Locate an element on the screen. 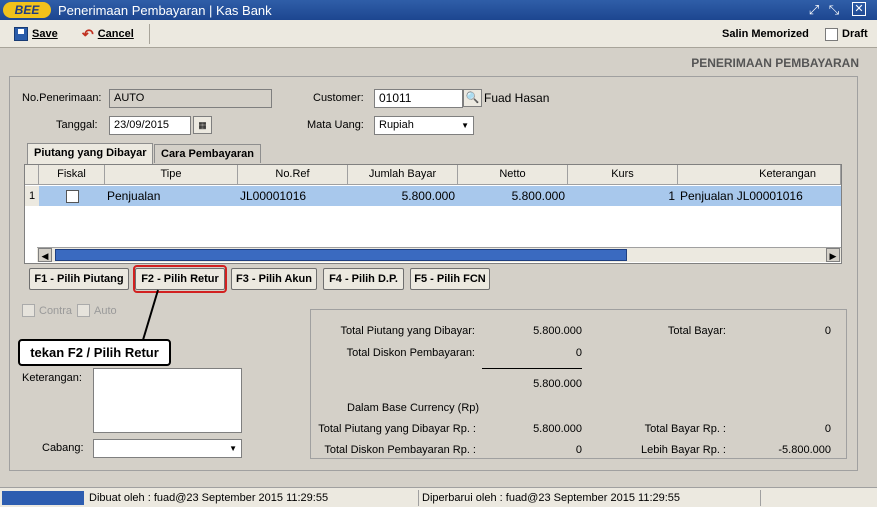  tab-cara-pembayaran: Cara Pembayaran is located at coordinates (207, 153).